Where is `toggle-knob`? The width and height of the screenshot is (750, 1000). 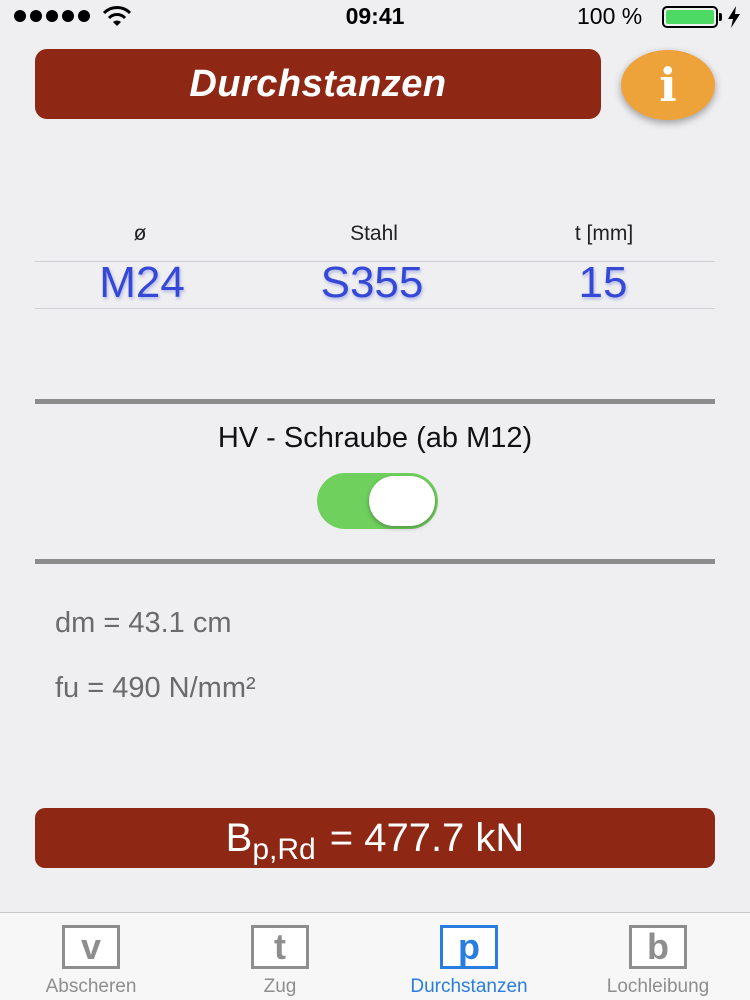 toggle-knob is located at coordinates (402, 501).